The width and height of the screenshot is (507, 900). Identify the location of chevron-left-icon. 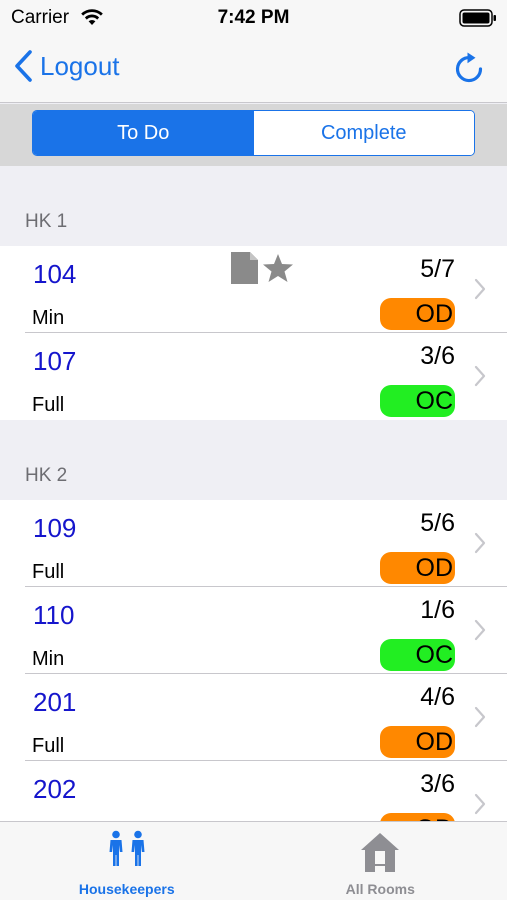
(23, 66).